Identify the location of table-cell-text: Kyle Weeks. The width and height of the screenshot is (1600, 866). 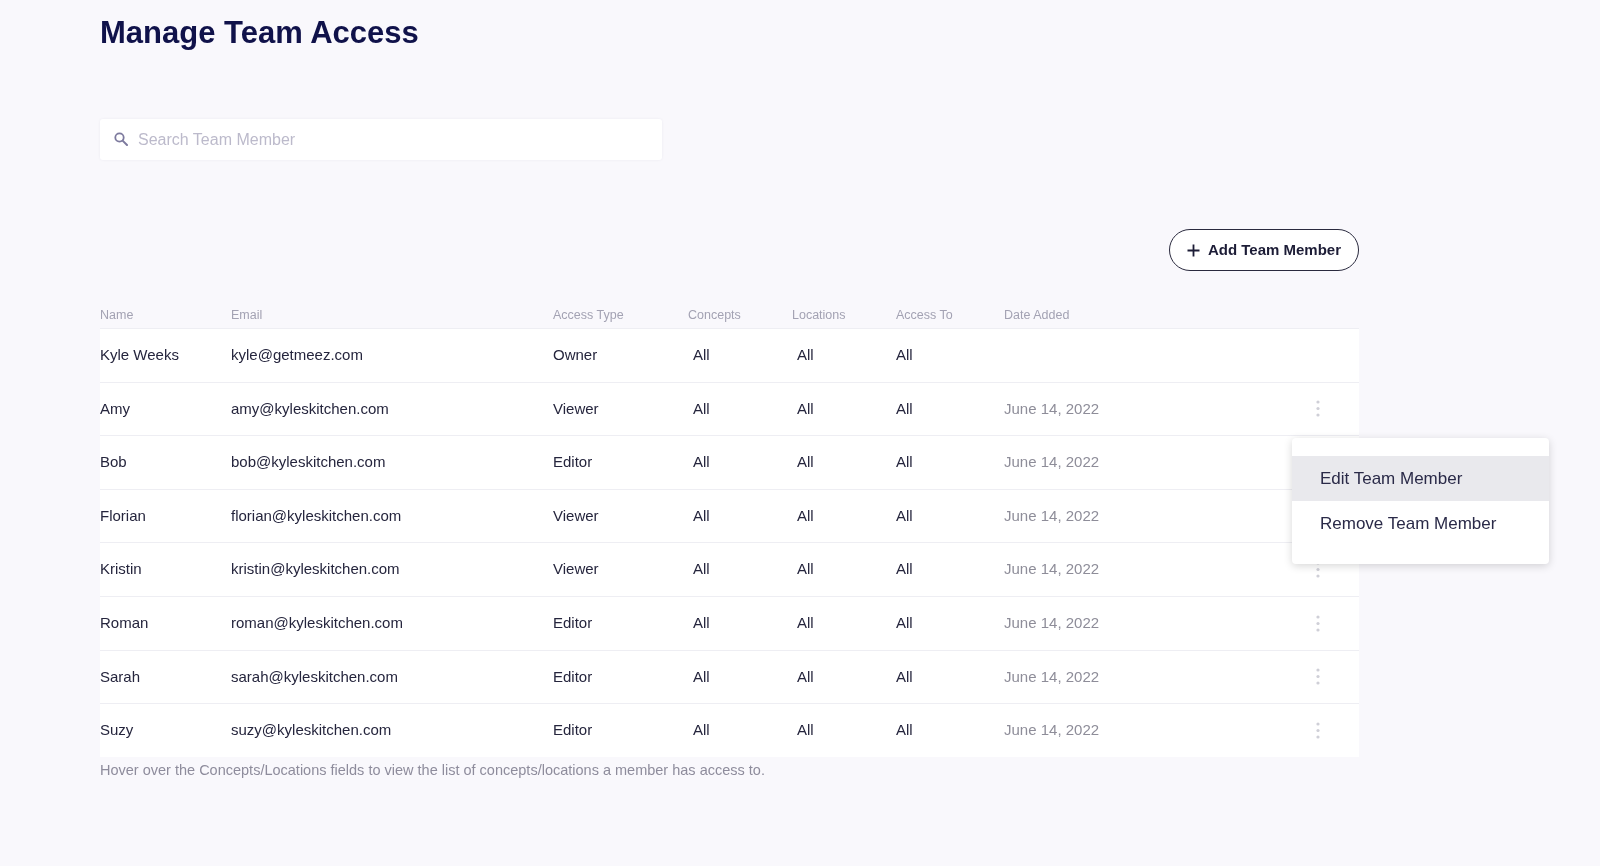
(139, 355).